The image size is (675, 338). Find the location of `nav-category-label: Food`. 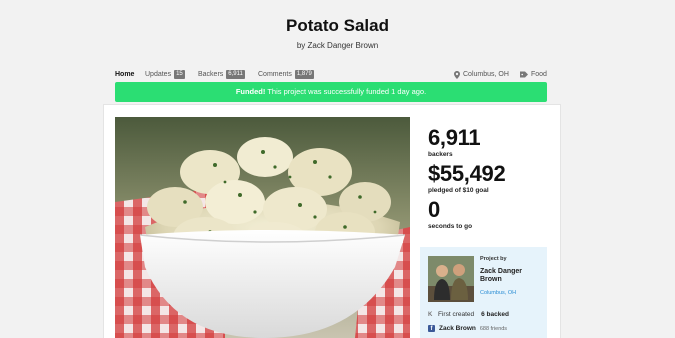

nav-category-label: Food is located at coordinates (539, 74).